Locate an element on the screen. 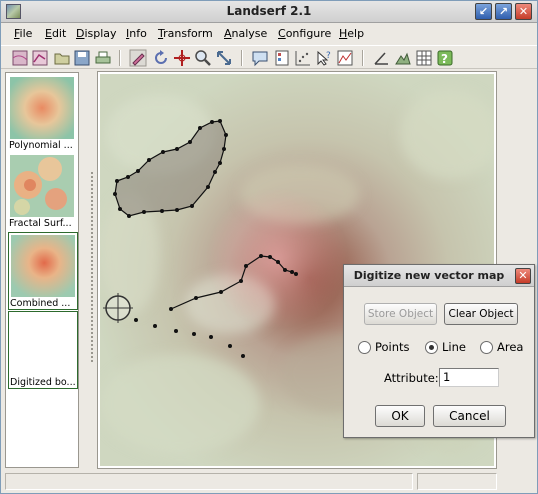  menu-analyse: Analyse is located at coordinates (245, 33).